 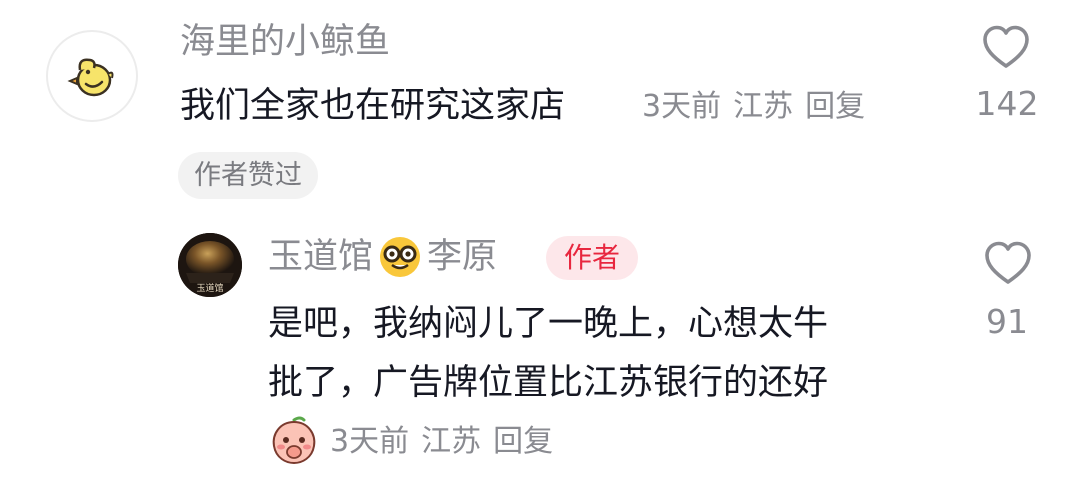 I want to click on comment-username: 海里的小鲸鱼, so click(x=285, y=42).